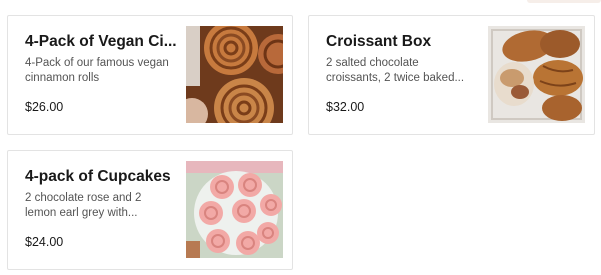  What do you see at coordinates (234, 209) in the screenshot?
I see `cupcakes-photo` at bounding box center [234, 209].